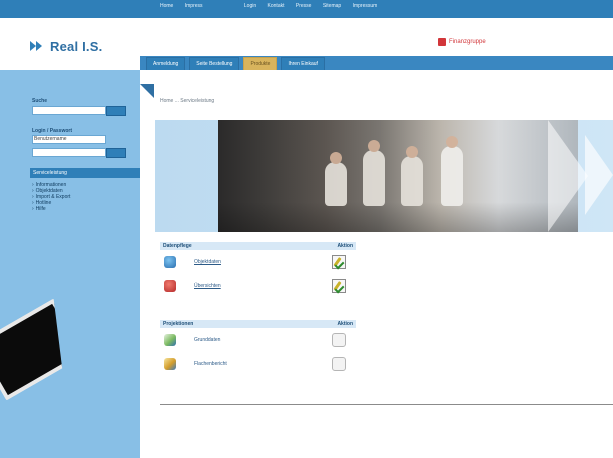 The image size is (613, 458). I want to click on content-divider, so click(386, 404).